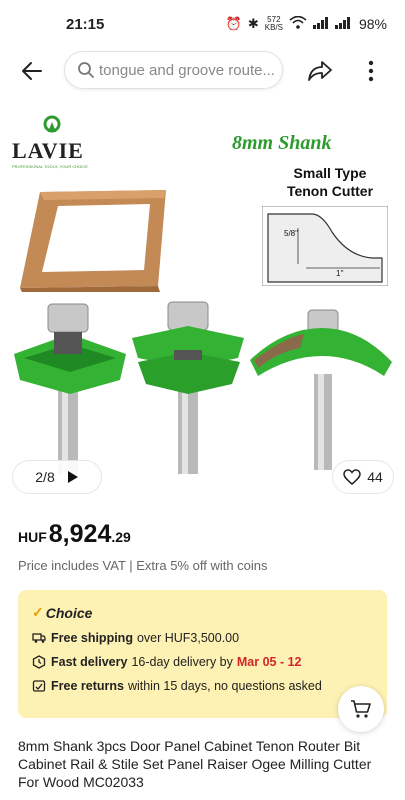 The width and height of the screenshot is (405, 800). I want to click on wifi-icon, so click(298, 24).